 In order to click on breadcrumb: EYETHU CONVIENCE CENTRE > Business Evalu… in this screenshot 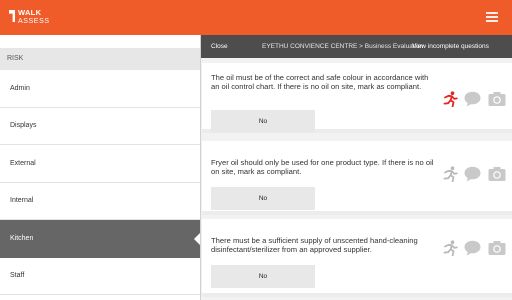, I will do `click(343, 46)`.